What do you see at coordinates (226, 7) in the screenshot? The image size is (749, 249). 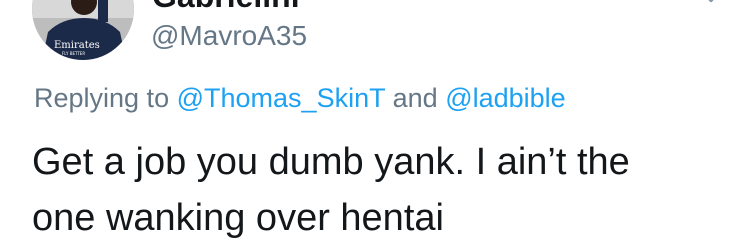 I see `author-display-name: Gabrielini` at bounding box center [226, 7].